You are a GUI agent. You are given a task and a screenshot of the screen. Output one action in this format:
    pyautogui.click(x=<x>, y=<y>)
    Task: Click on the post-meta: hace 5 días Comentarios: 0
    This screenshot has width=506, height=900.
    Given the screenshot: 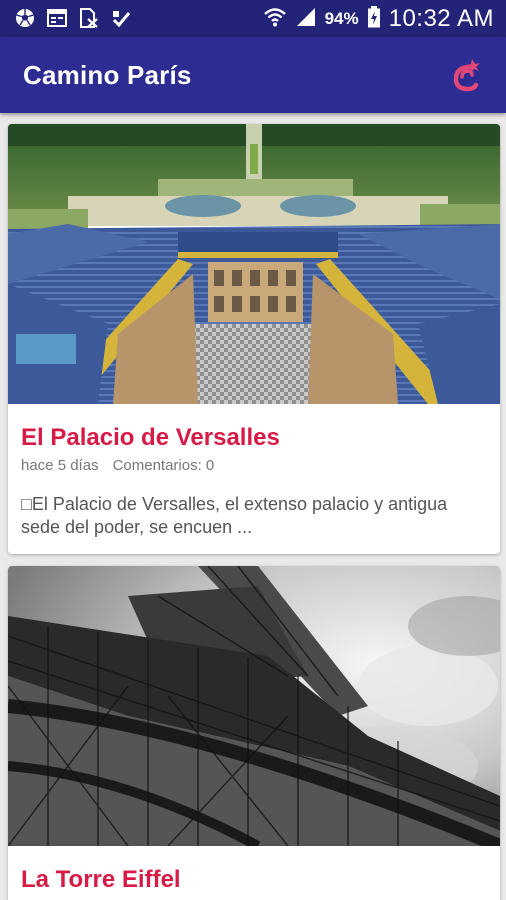 What is the action you would take?
    pyautogui.click(x=117, y=465)
    